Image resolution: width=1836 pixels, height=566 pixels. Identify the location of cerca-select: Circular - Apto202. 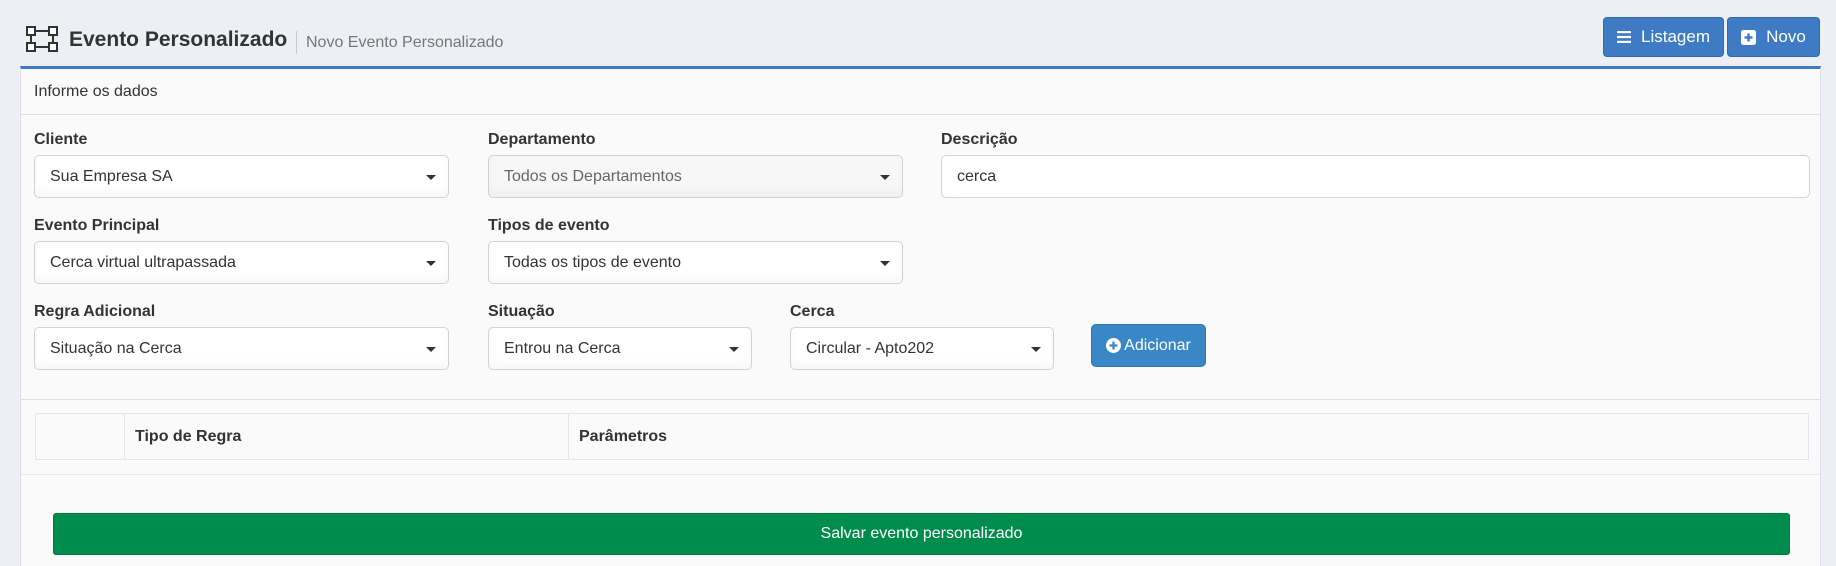
(922, 348).